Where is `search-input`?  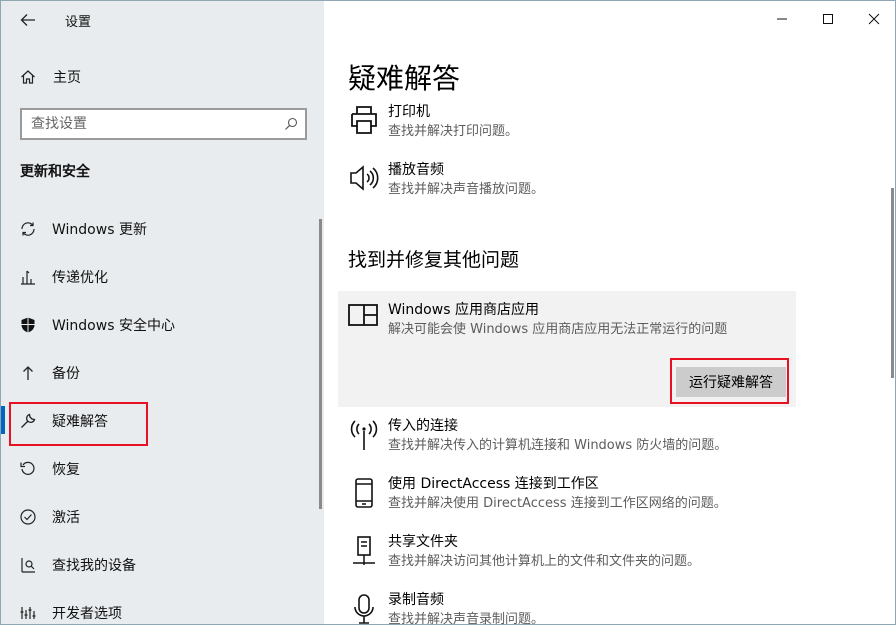 search-input is located at coordinates (149, 124).